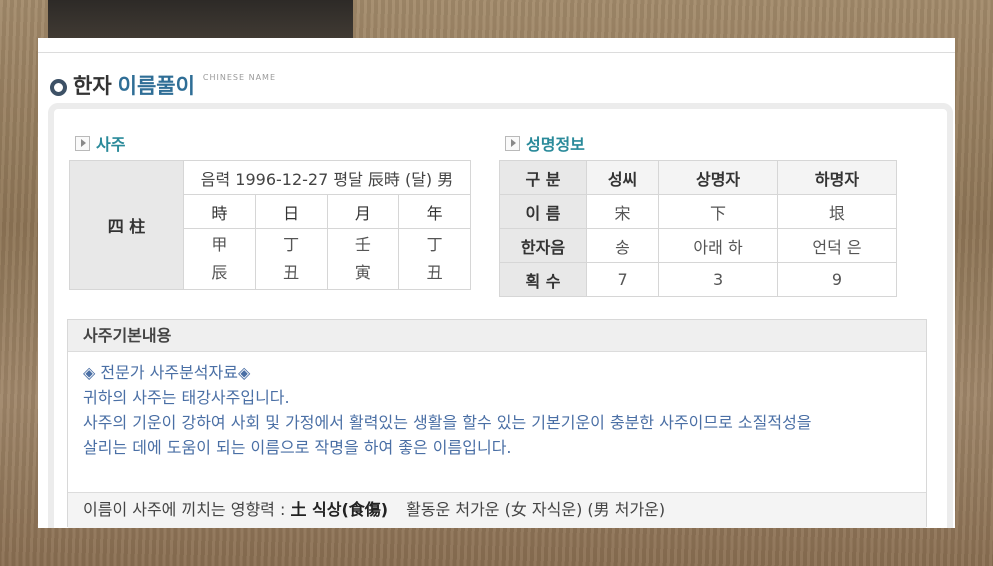 The height and width of the screenshot is (566, 993). I want to click on pillar-year: 丁 丑, so click(434, 259).